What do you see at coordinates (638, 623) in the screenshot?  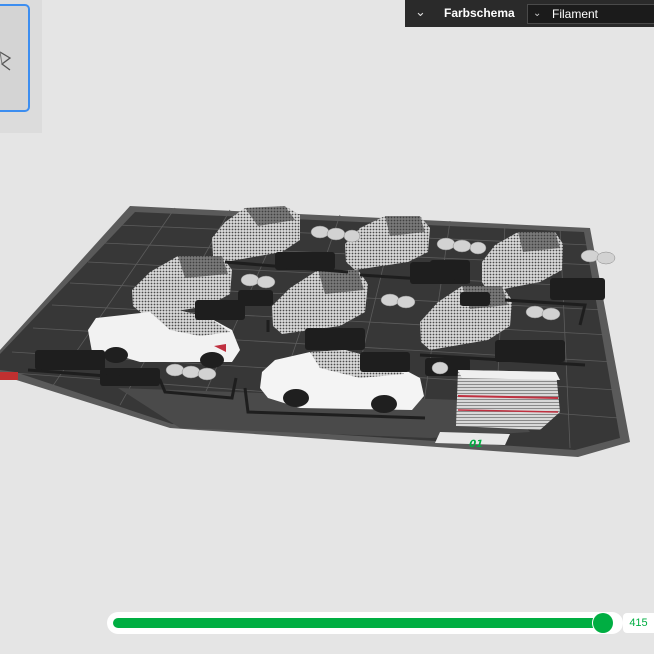 I see `layer-number-badge: 415` at bounding box center [638, 623].